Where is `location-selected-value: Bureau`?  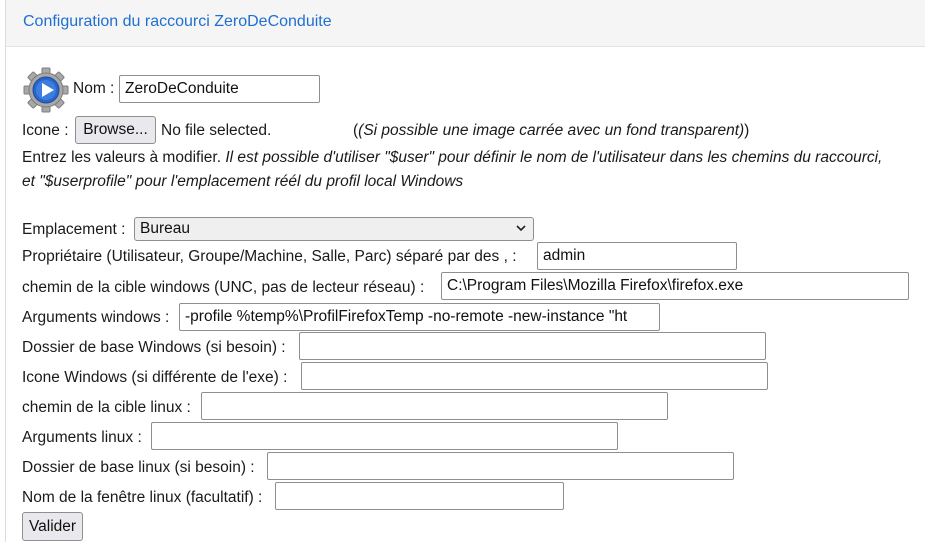 location-selected-value: Bureau is located at coordinates (165, 228).